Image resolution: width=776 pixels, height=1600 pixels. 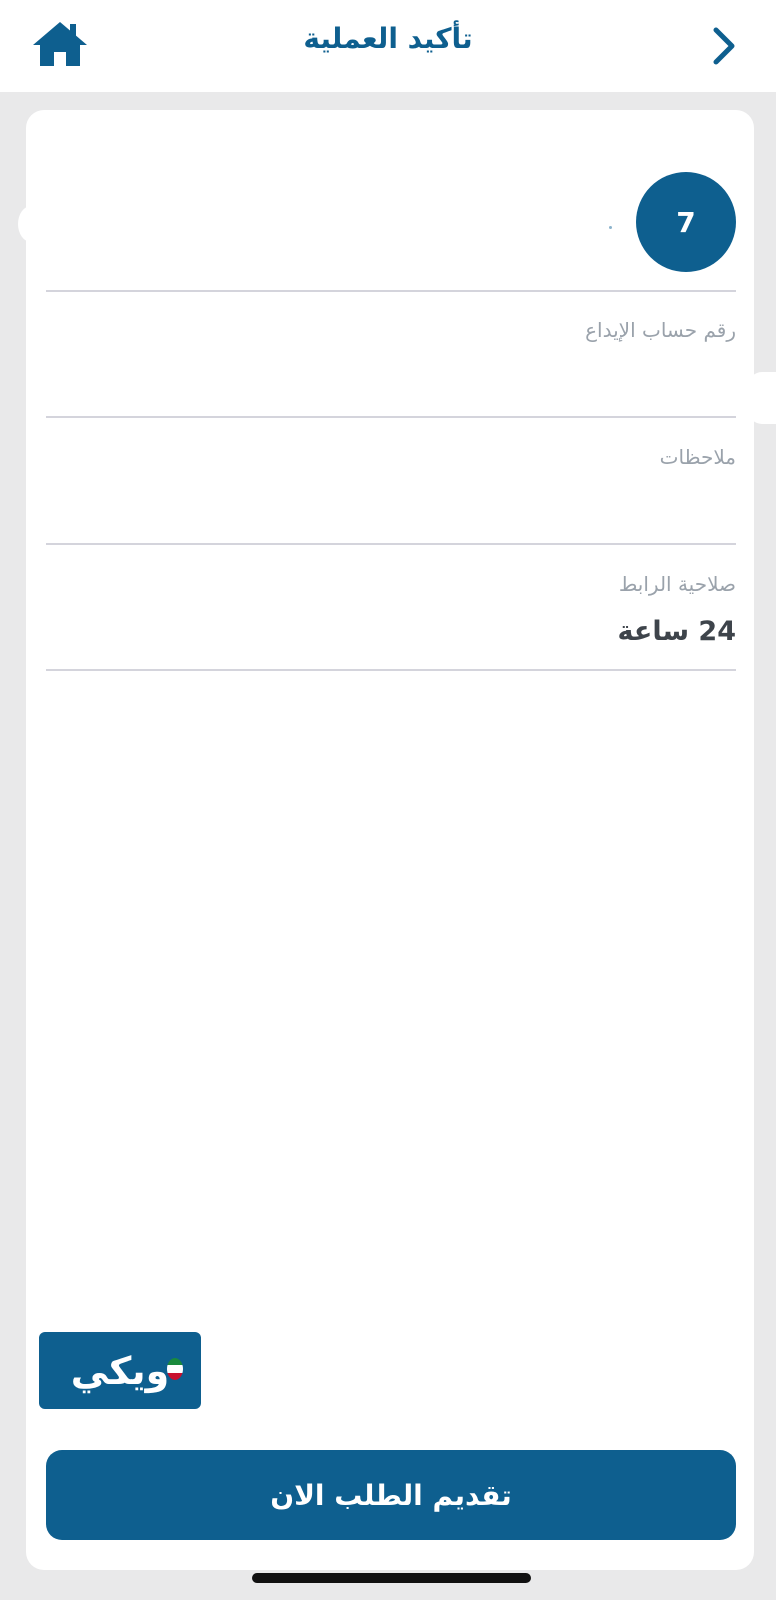 I want to click on notes-input, so click(x=391, y=506).